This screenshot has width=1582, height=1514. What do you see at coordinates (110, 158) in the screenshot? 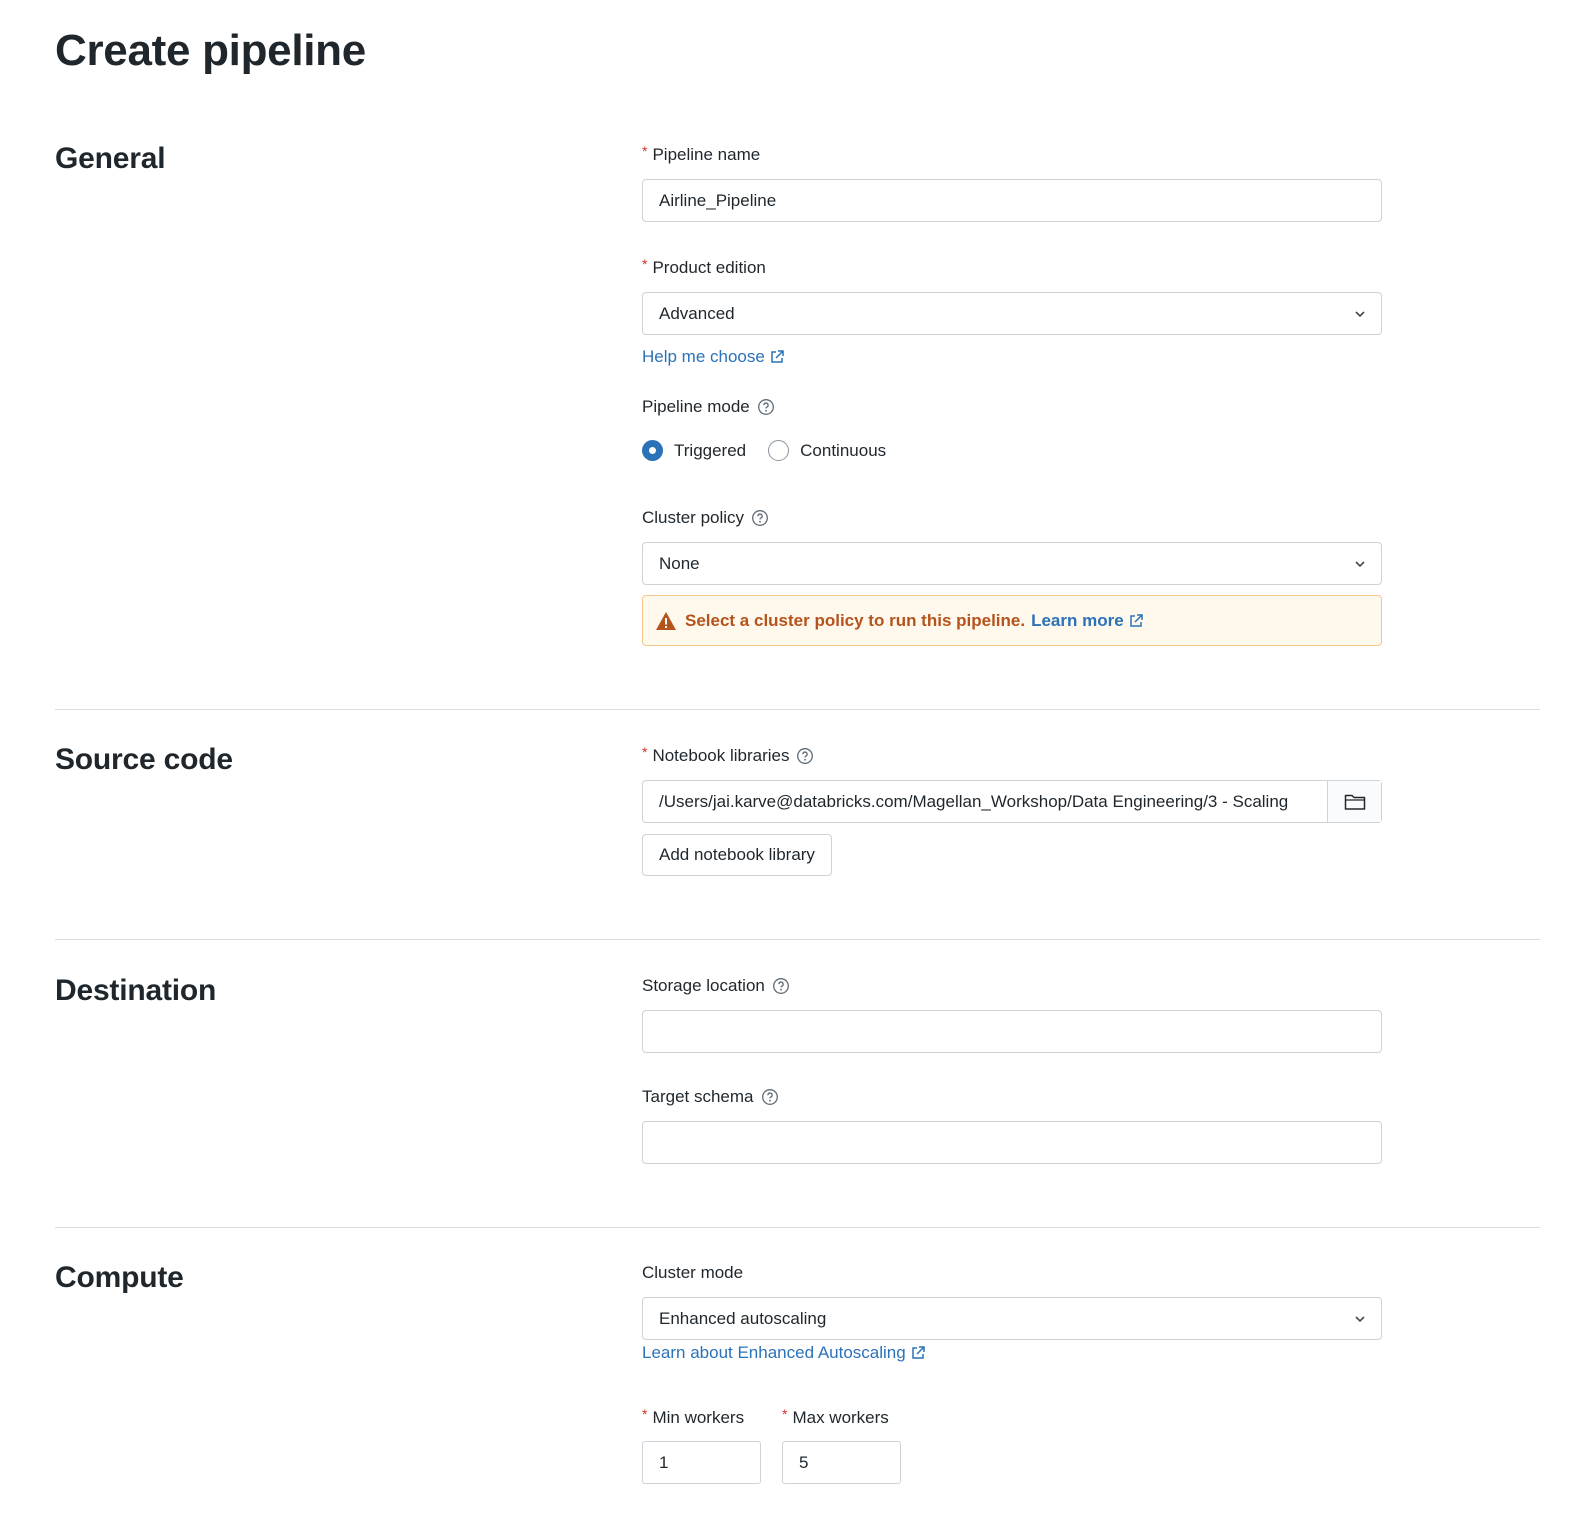
I see `section-title-general: General` at bounding box center [110, 158].